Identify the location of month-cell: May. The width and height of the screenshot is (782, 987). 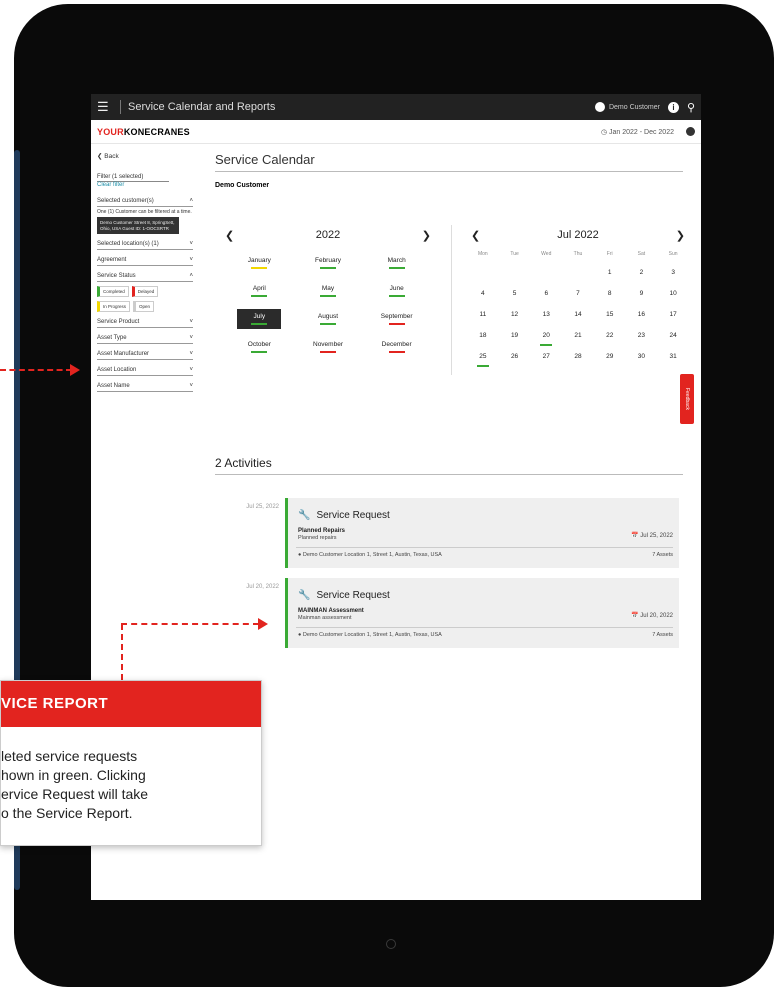
(328, 291).